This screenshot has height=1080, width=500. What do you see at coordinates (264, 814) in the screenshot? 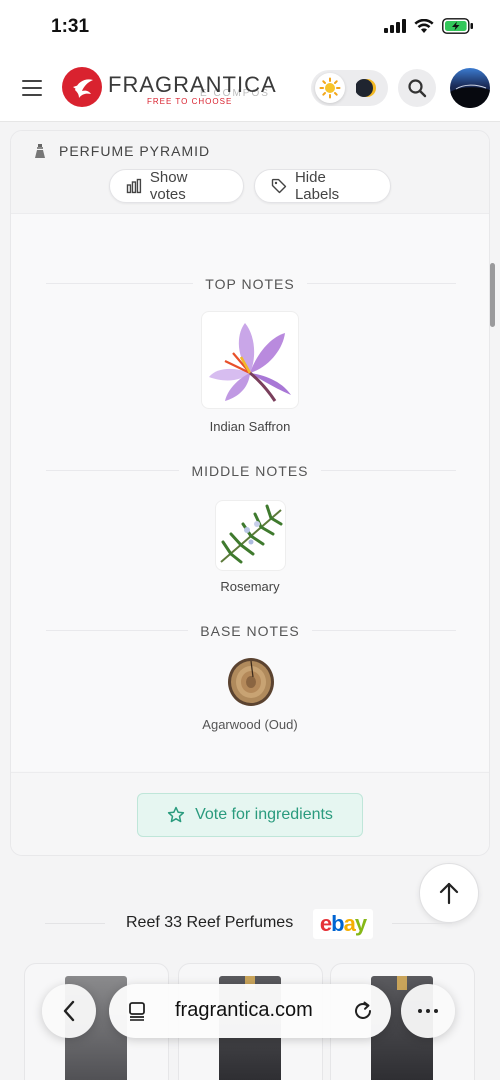
I see `vote-label: Vote for ingredients` at bounding box center [264, 814].